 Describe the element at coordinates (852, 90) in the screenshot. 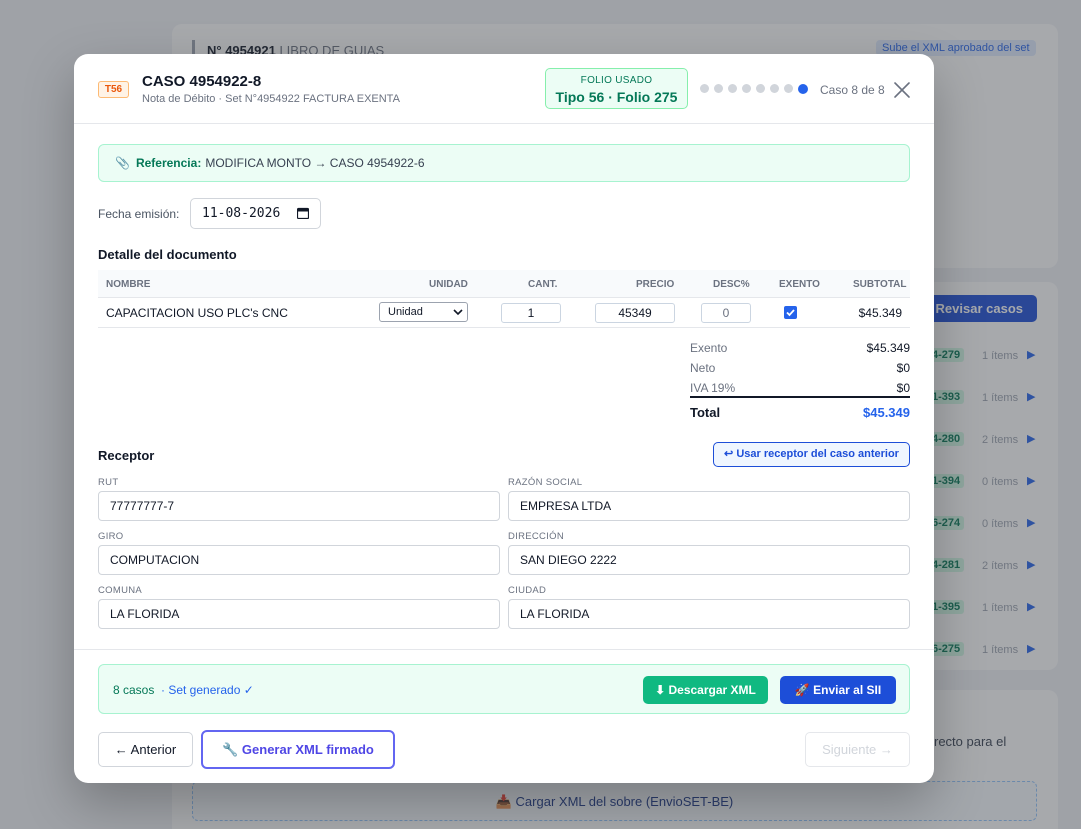

I see `case-counter: Caso 8 de 8` at that location.